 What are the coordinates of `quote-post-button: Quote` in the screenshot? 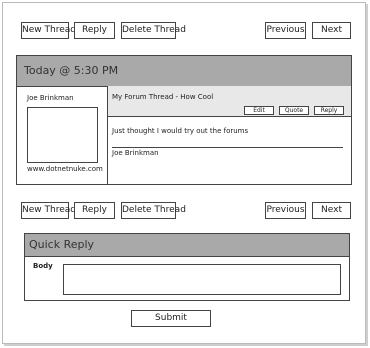 It's located at (294, 110).